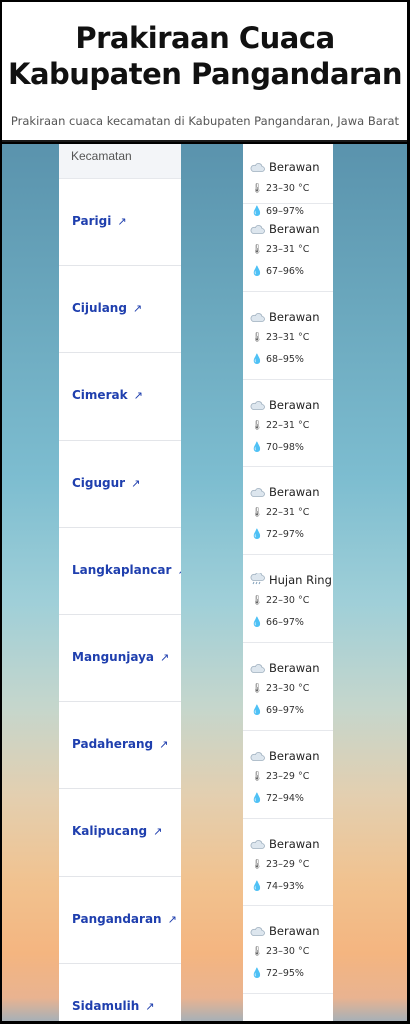 This screenshot has height=1024, width=410. I want to click on kecamatan-link-langkaplancar: Langkaplancar ↗, so click(126, 570).